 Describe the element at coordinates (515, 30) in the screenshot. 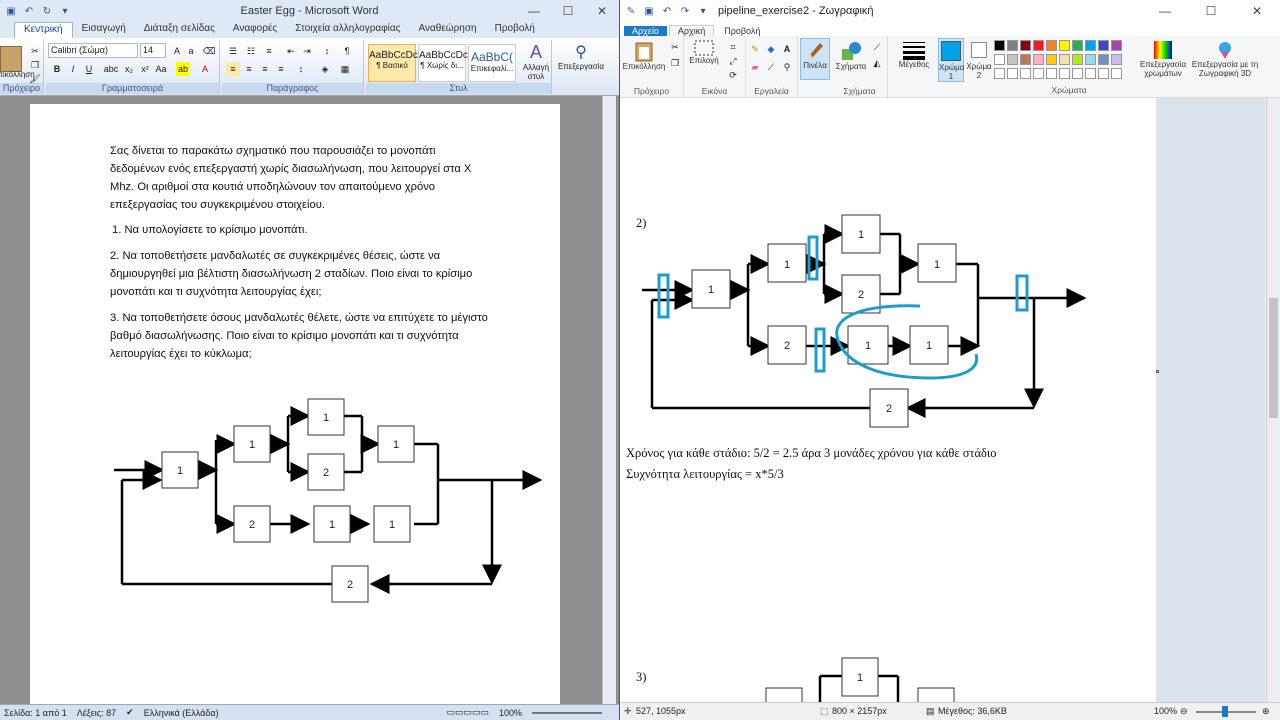

I see `tab-view: Προβολή` at that location.